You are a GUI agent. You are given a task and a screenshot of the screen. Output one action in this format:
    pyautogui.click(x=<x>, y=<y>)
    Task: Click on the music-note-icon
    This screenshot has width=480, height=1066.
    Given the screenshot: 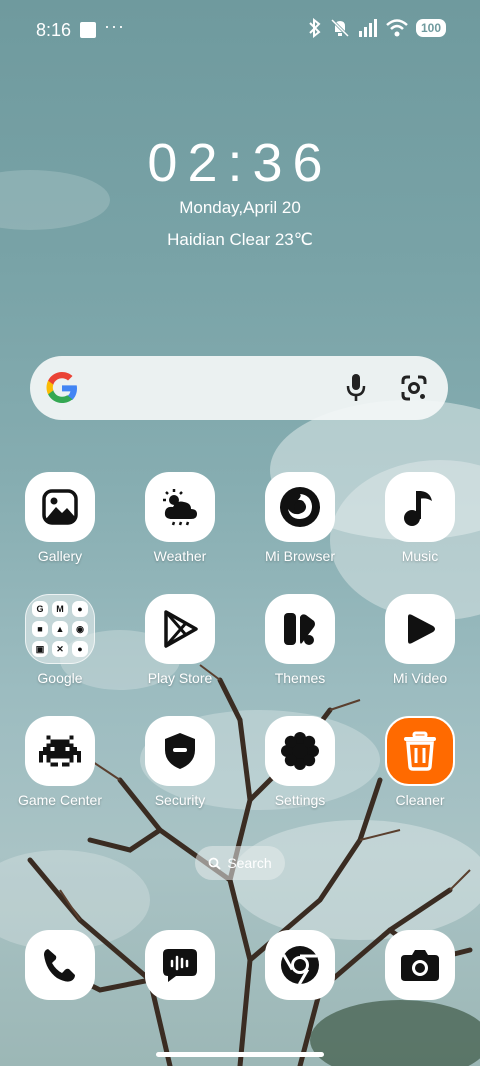 What is the action you would take?
    pyautogui.click(x=420, y=507)
    